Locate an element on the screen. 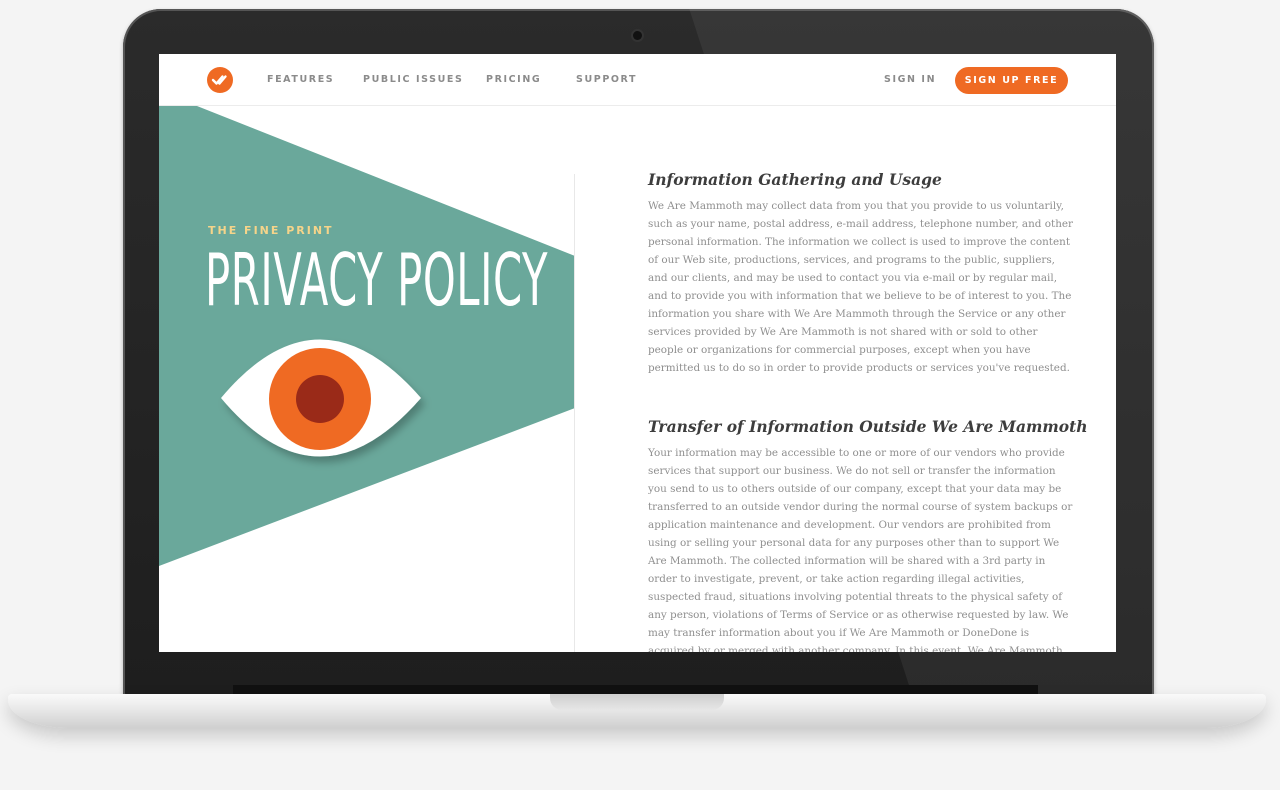  nav-public-issues: PUBLIC ISSUES is located at coordinates (413, 79).